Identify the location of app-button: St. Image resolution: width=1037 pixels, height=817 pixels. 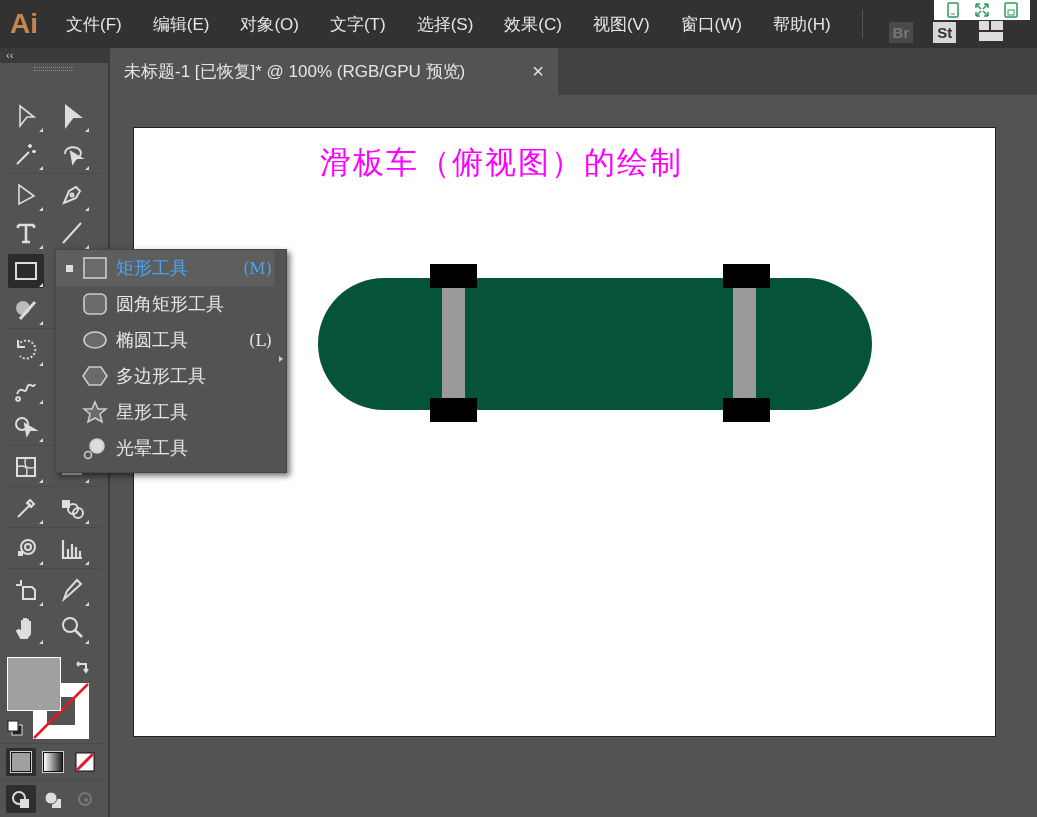
(945, 32).